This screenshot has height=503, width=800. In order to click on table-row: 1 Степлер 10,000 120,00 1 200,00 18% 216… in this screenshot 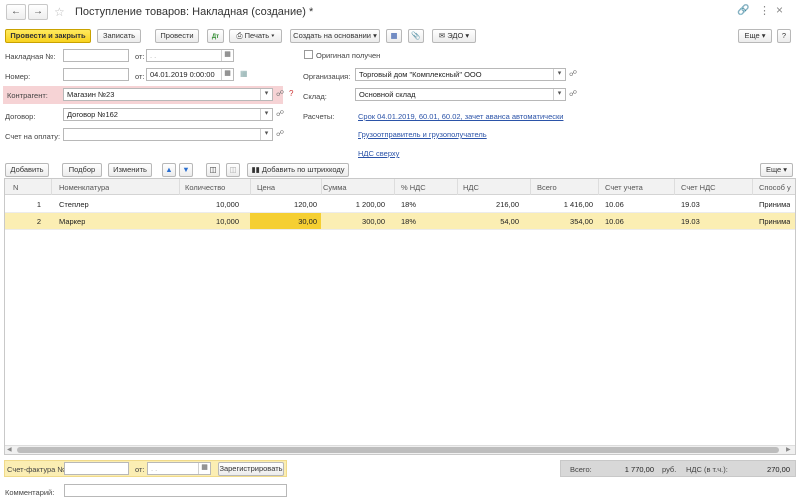, I will do `click(400, 204)`.